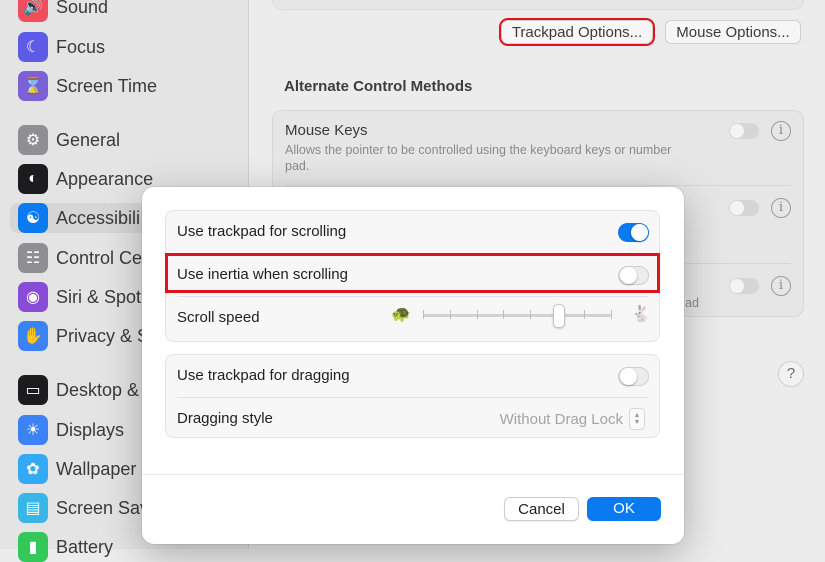  Describe the element at coordinates (263, 375) in the screenshot. I see `dragging-label: Use trackpad for dragging` at that location.